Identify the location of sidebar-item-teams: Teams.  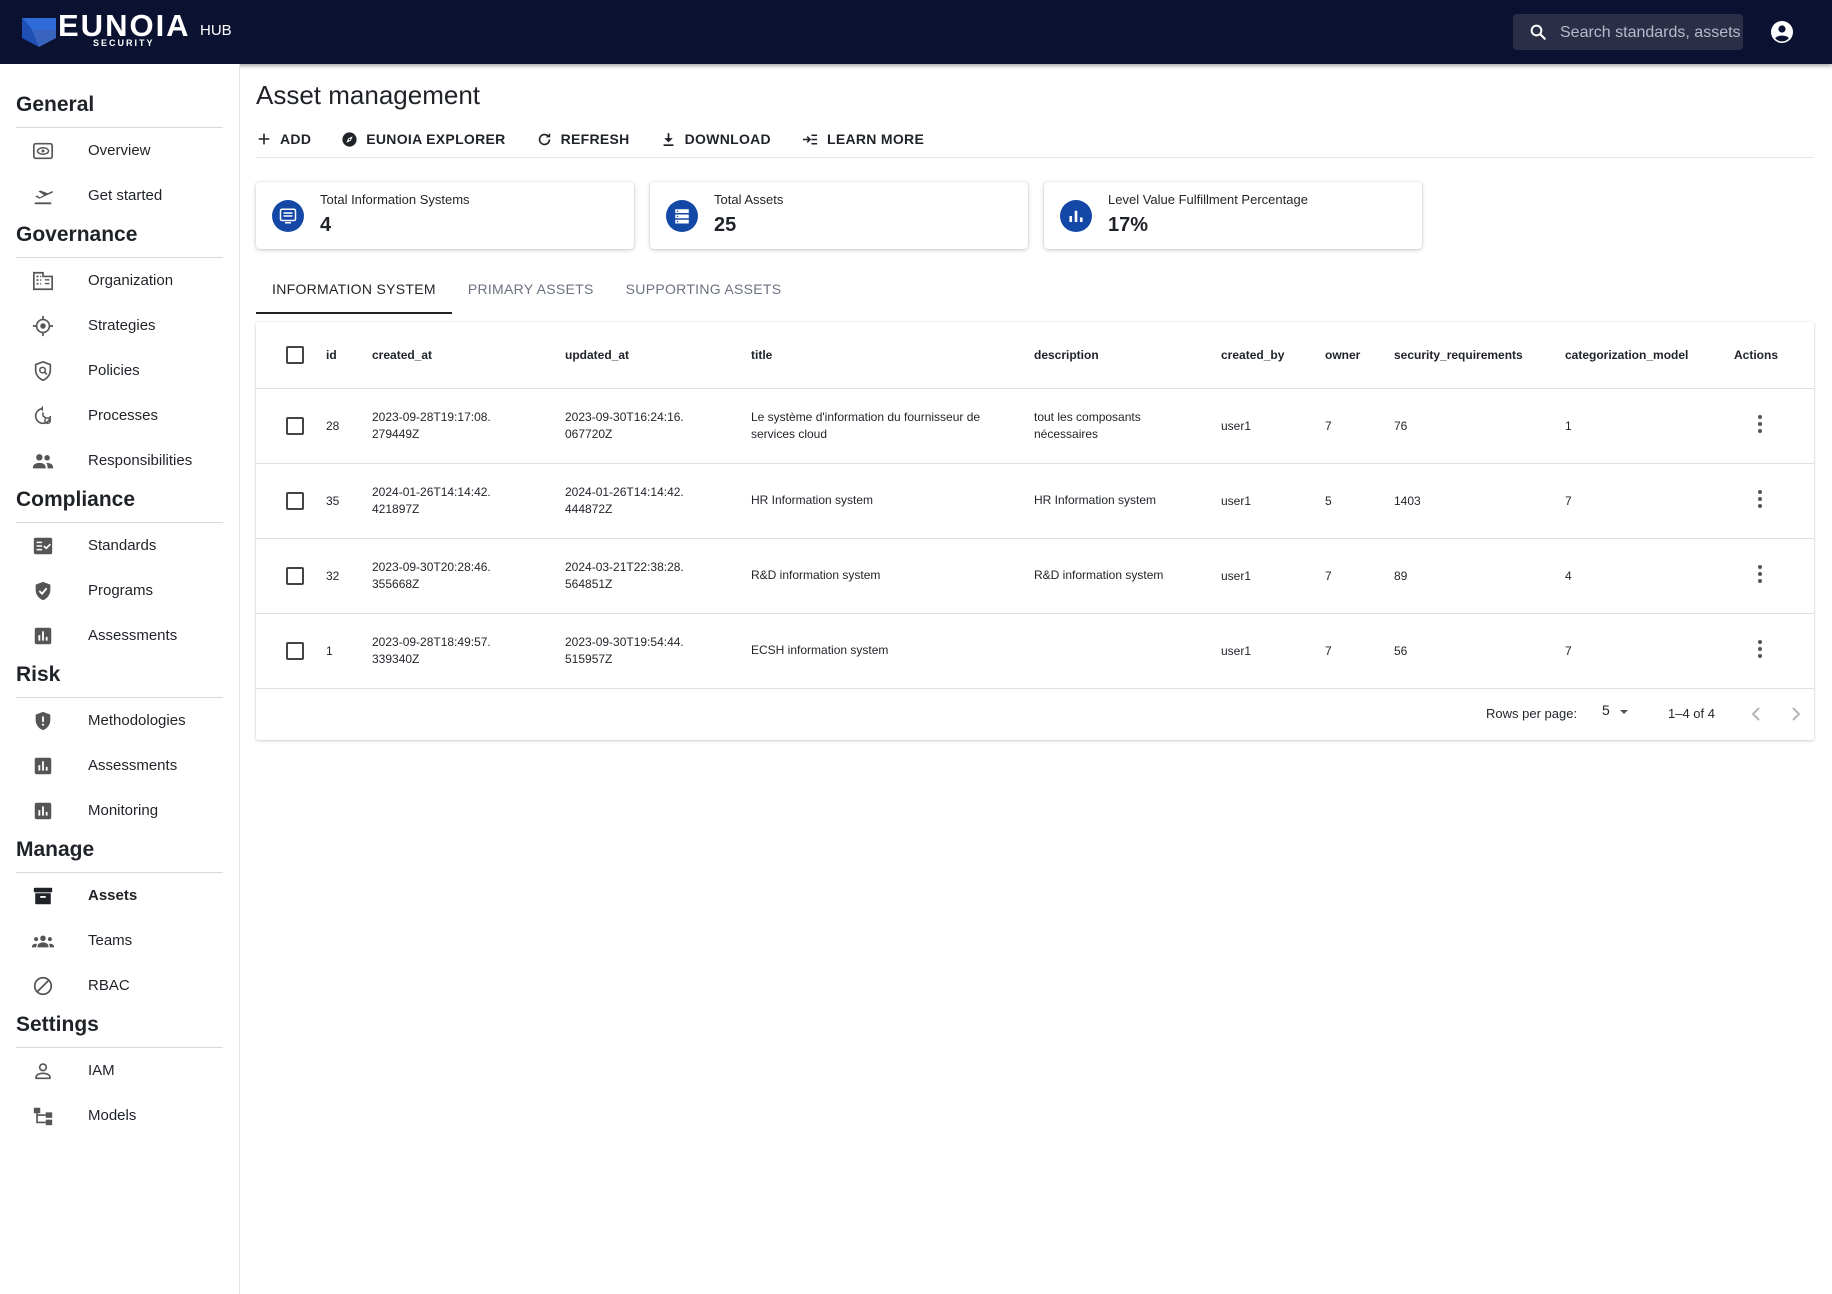
(119, 941).